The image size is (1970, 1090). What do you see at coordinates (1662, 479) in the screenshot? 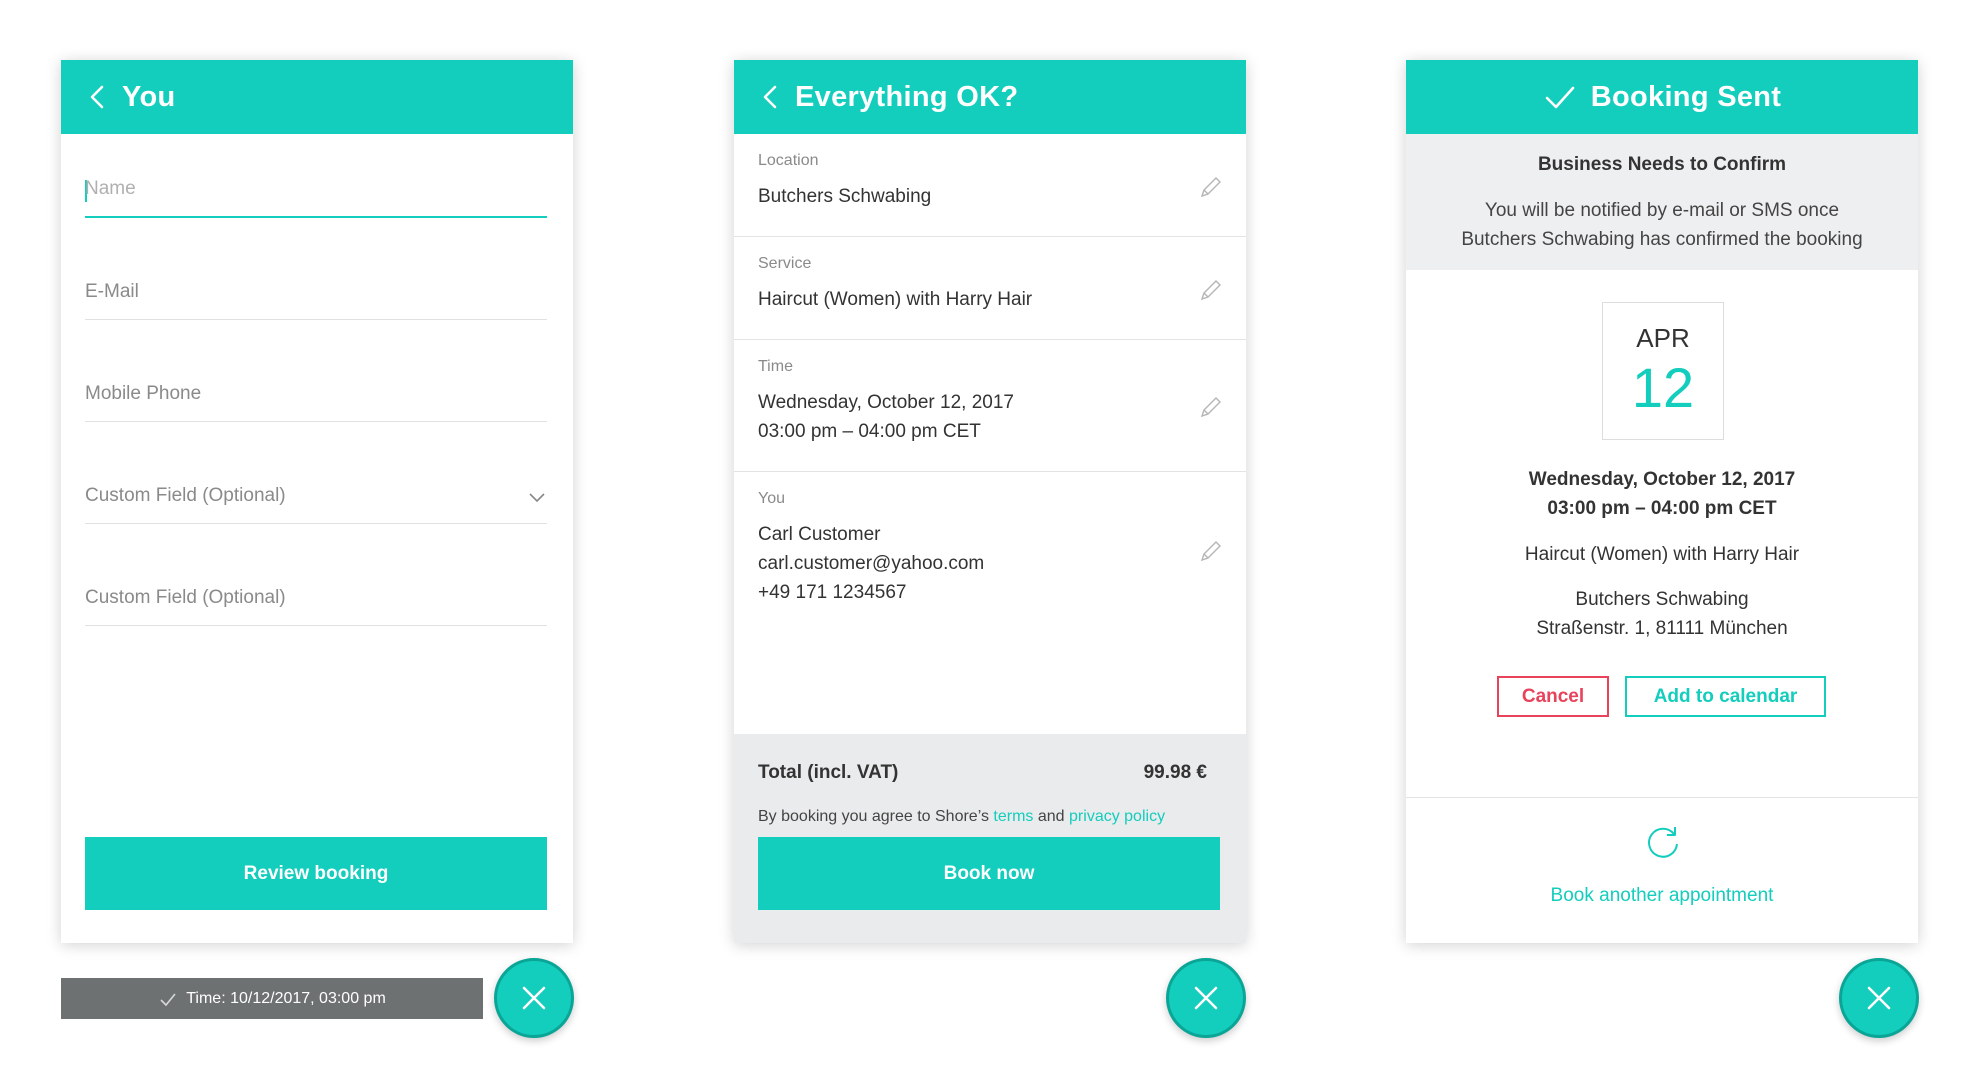
I see `booking-date: Wednesday, October 12, 2017` at bounding box center [1662, 479].